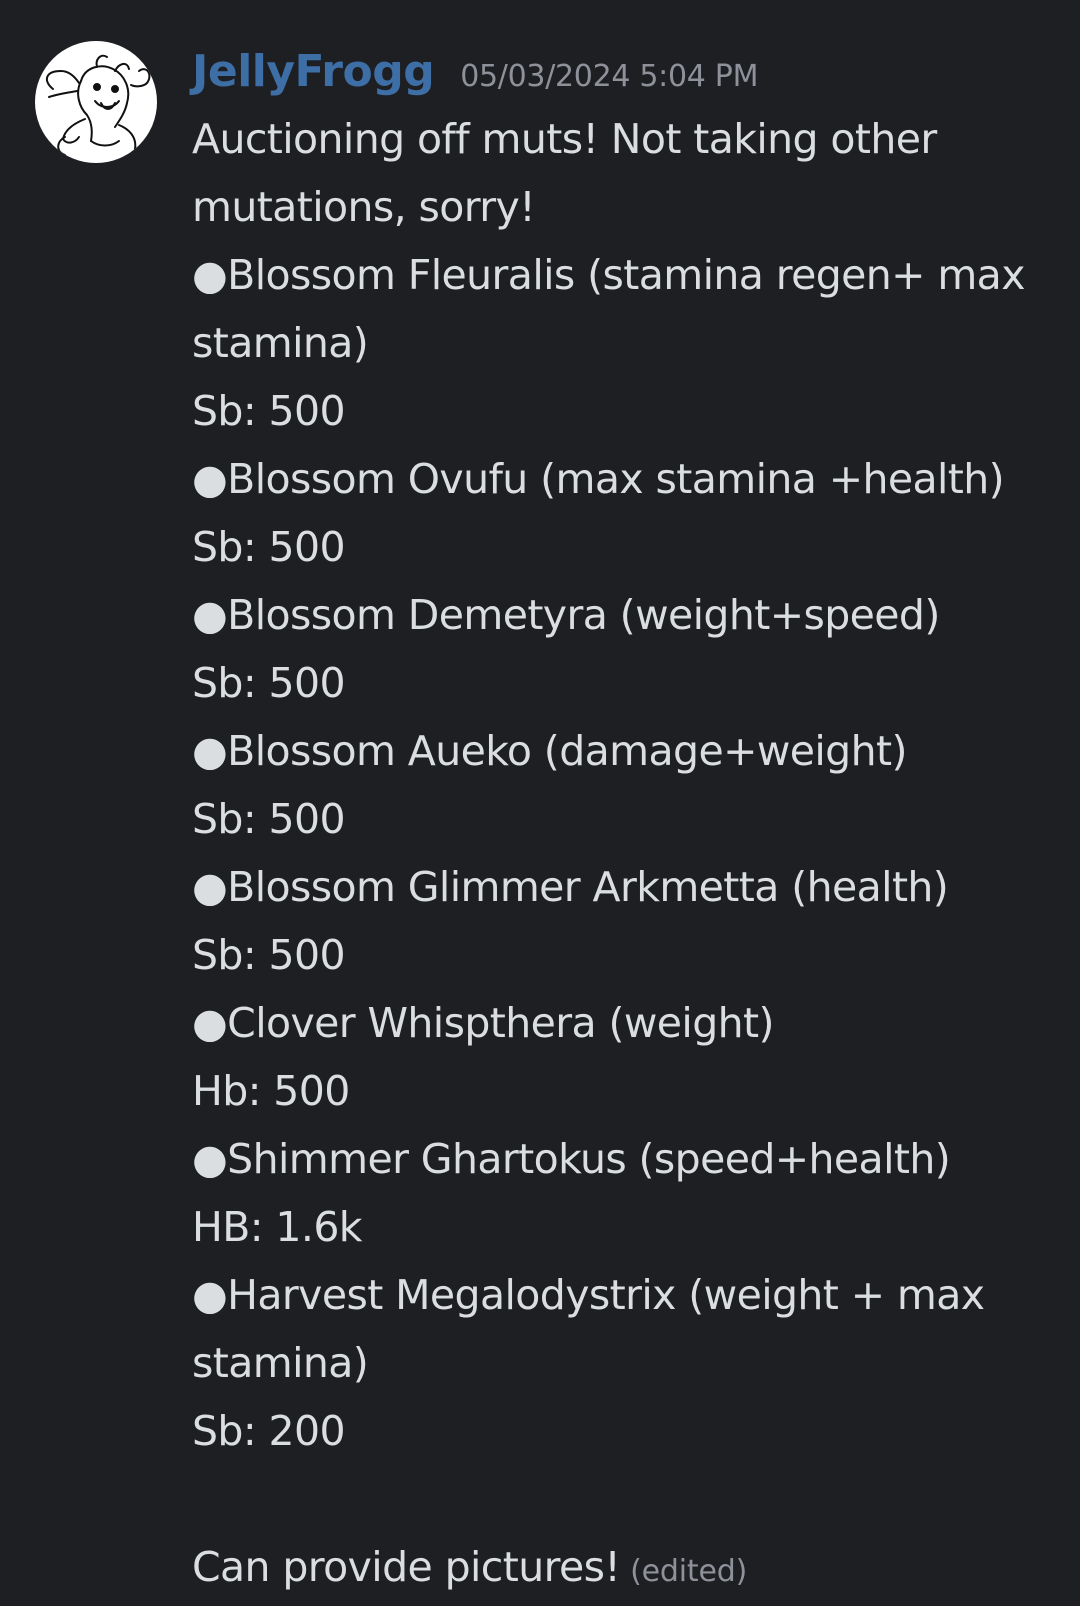  I want to click on message-header: JellyFrogg 05/03/2024 5:04 PM, so click(475, 76).